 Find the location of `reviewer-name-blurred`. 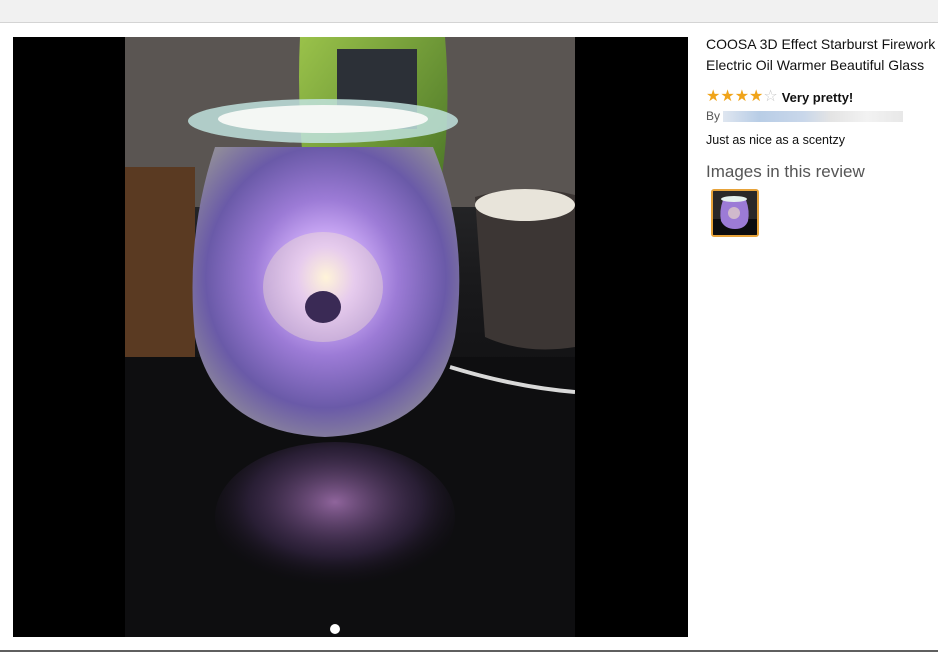

reviewer-name-blurred is located at coordinates (813, 116).